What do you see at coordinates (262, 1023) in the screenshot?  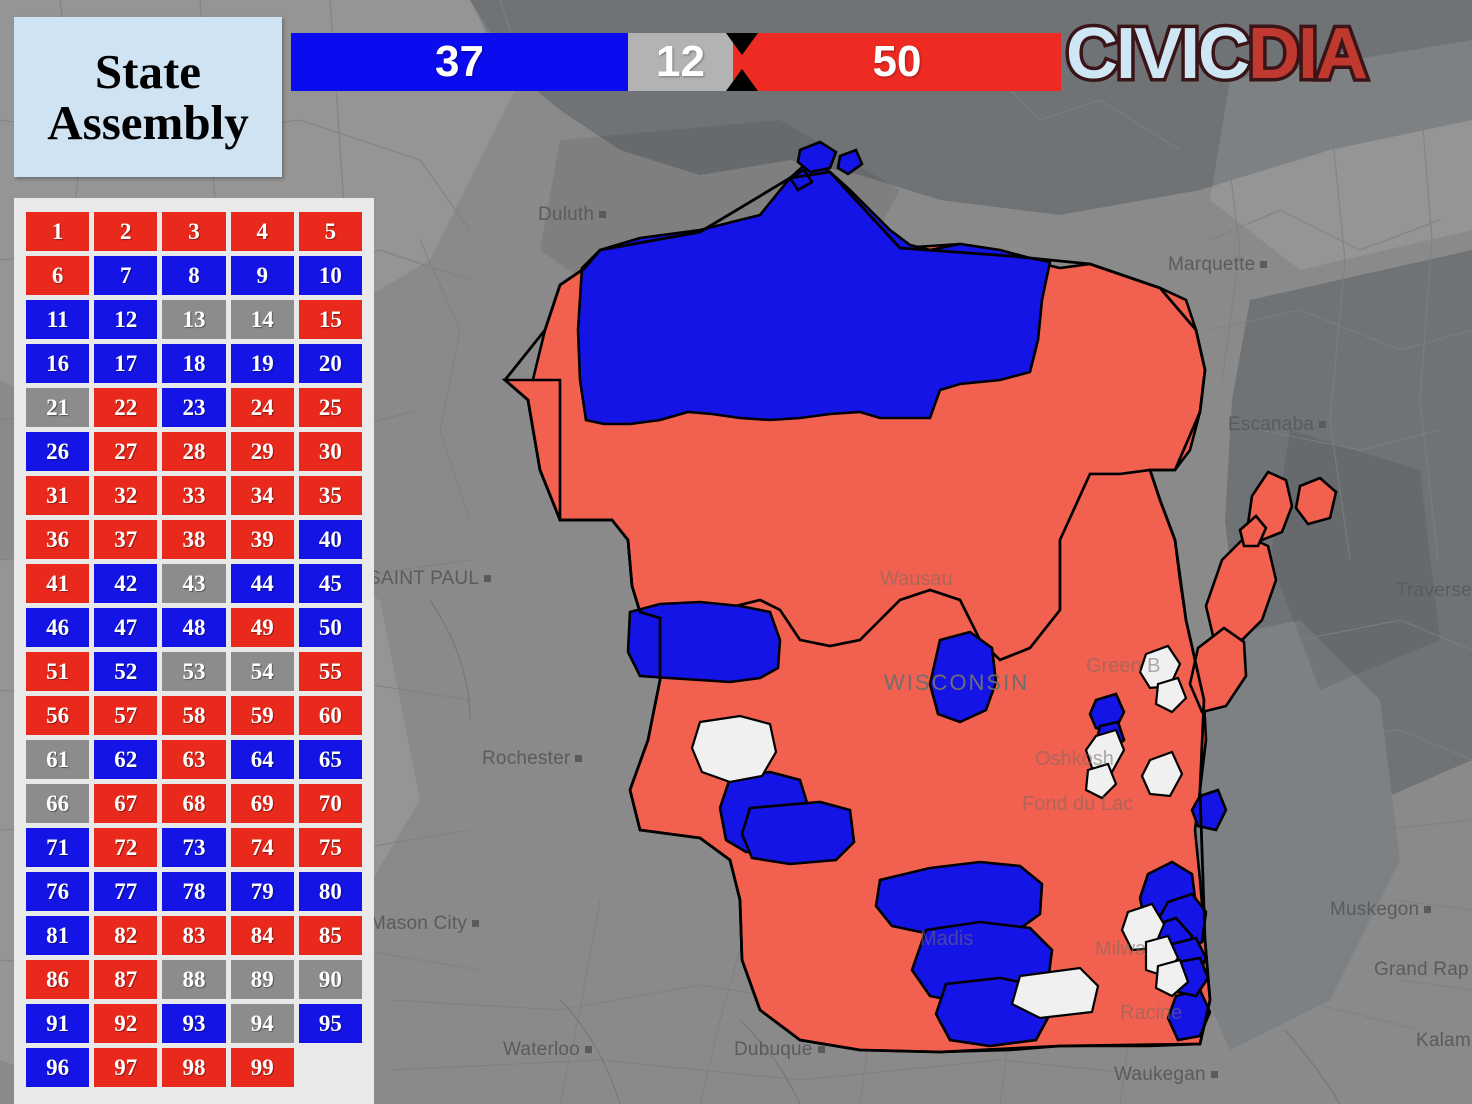 I see `district-cell-94: 94` at bounding box center [262, 1023].